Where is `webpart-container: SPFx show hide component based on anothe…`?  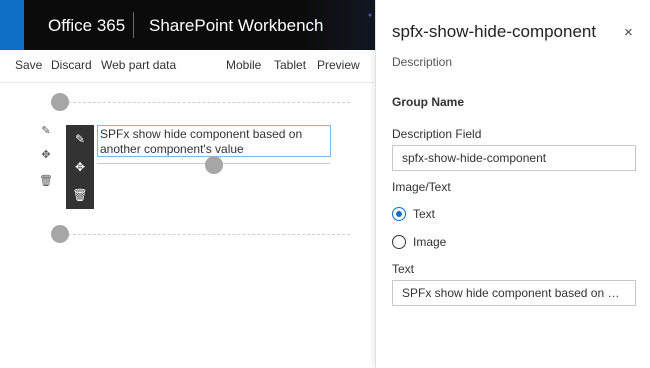 webpart-container: SPFx show hide component based on anothe… is located at coordinates (214, 141).